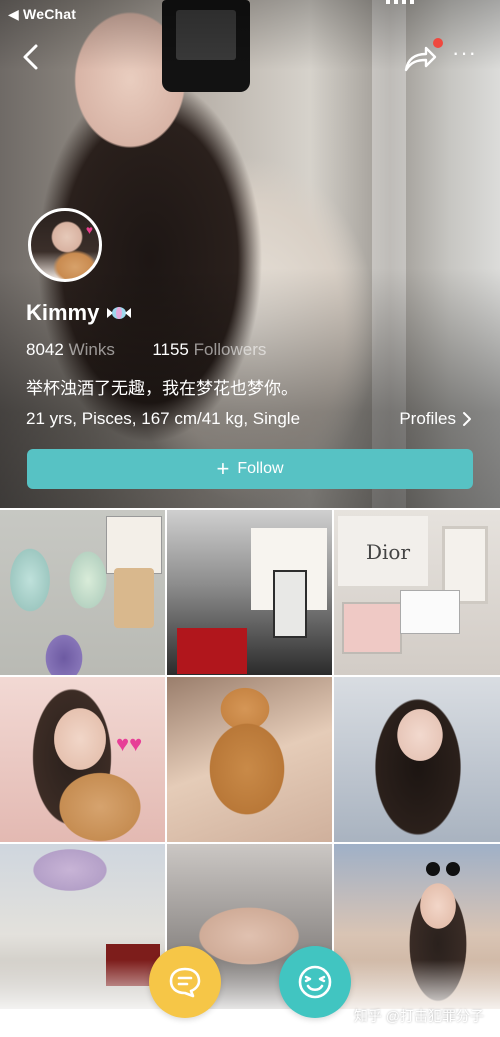  I want to click on photo-perfume, so click(82, 592).